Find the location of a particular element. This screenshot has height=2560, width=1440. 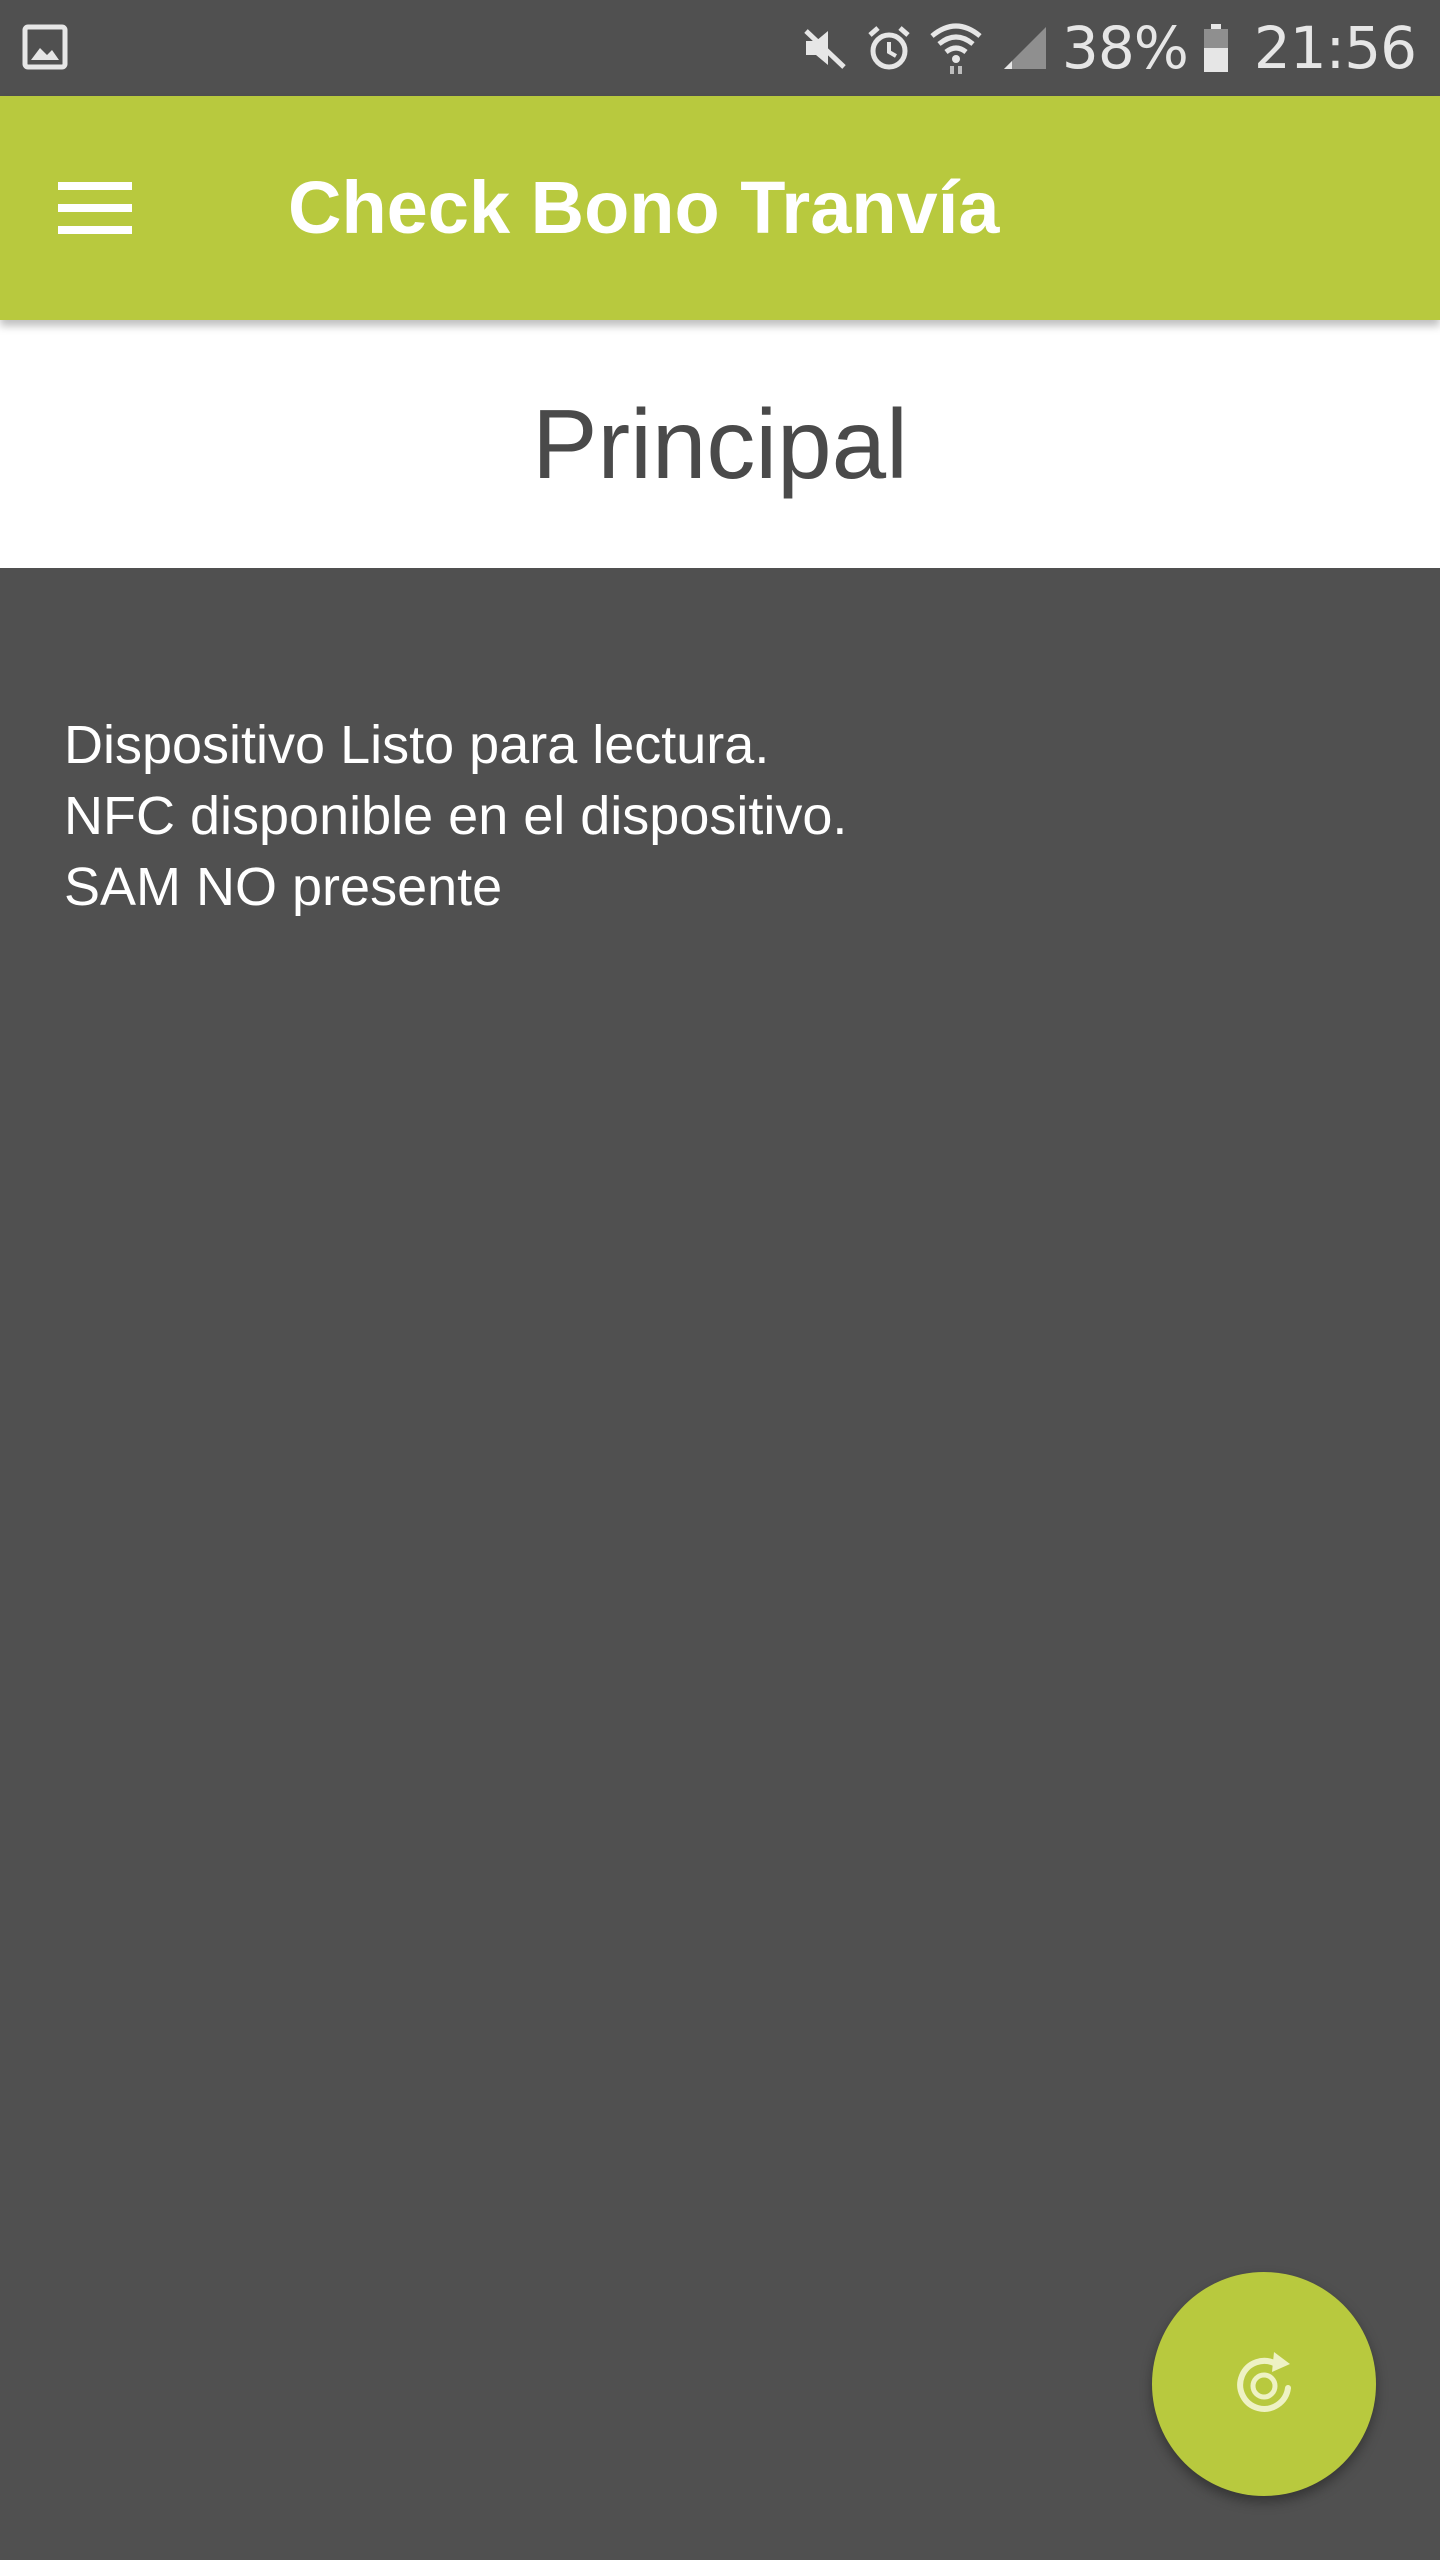

section-header: Principal is located at coordinates (720, 444).